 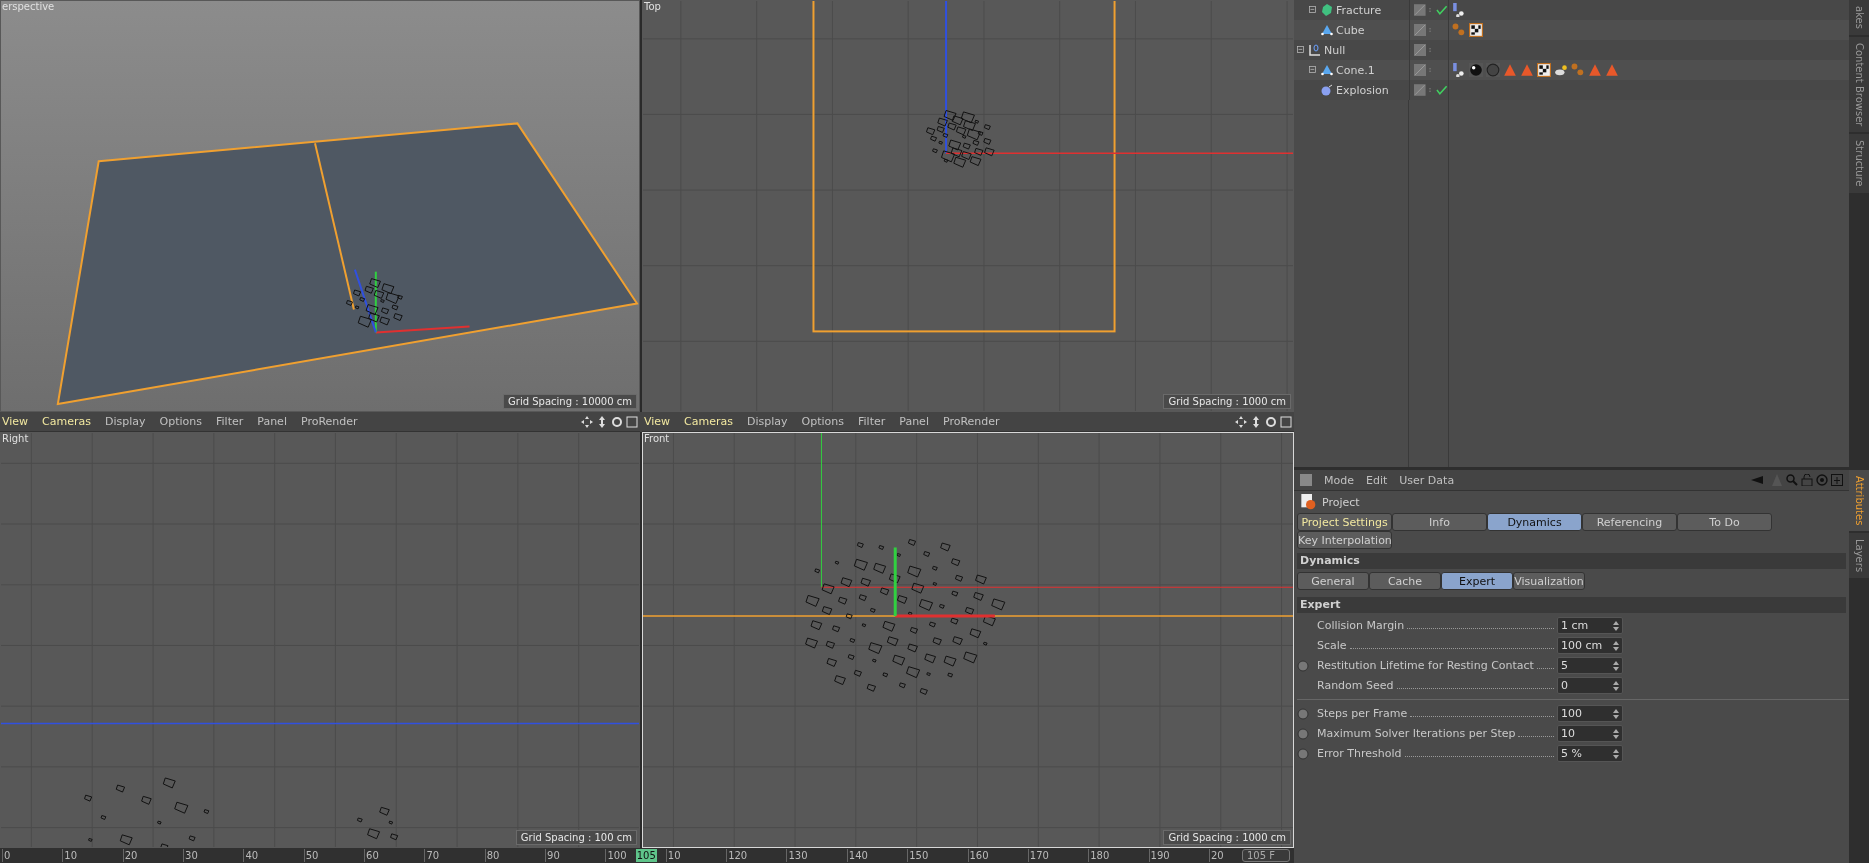 What do you see at coordinates (1476, 70) in the screenshot?
I see `material-sphere-icon` at bounding box center [1476, 70].